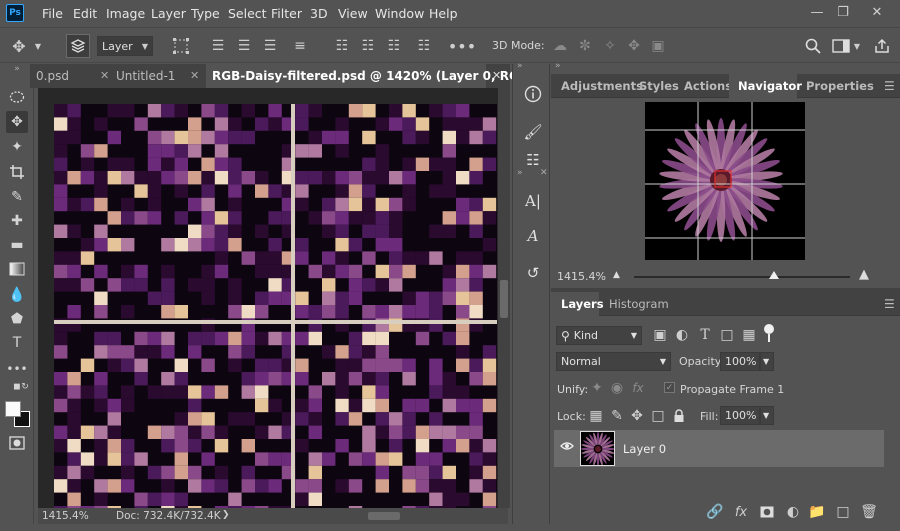  What do you see at coordinates (168, 13) in the screenshot?
I see `menu-layer: Layer` at bounding box center [168, 13].